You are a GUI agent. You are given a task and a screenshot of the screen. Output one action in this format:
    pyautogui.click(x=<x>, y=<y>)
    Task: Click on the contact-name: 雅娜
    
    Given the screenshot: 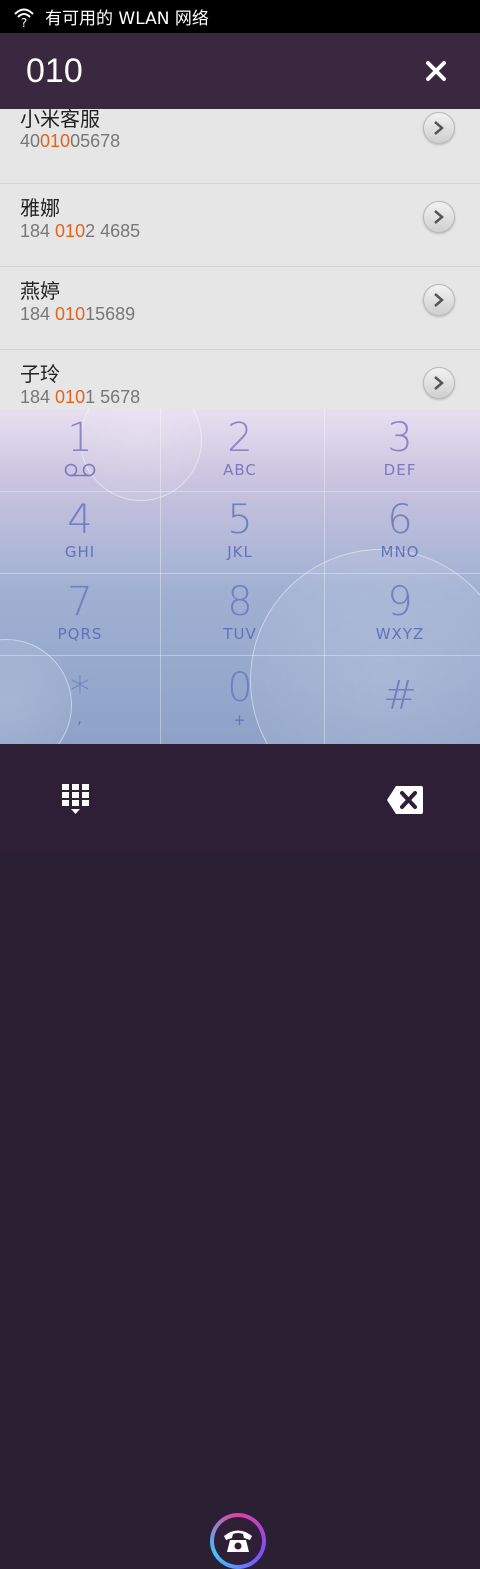 What is the action you would take?
    pyautogui.click(x=40, y=208)
    